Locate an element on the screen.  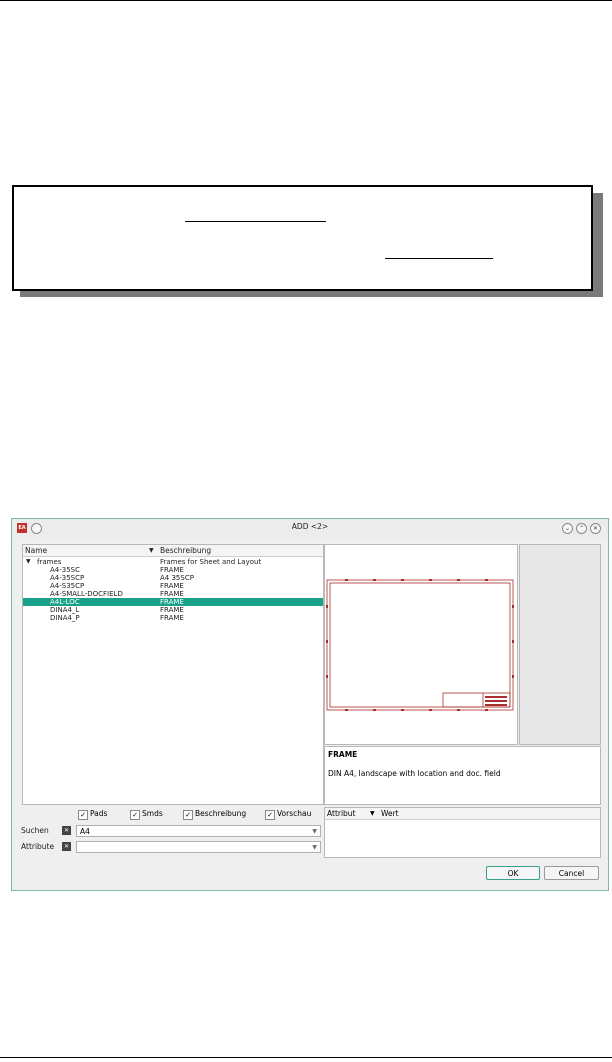
page-bottom-rule is located at coordinates (306, 1057).